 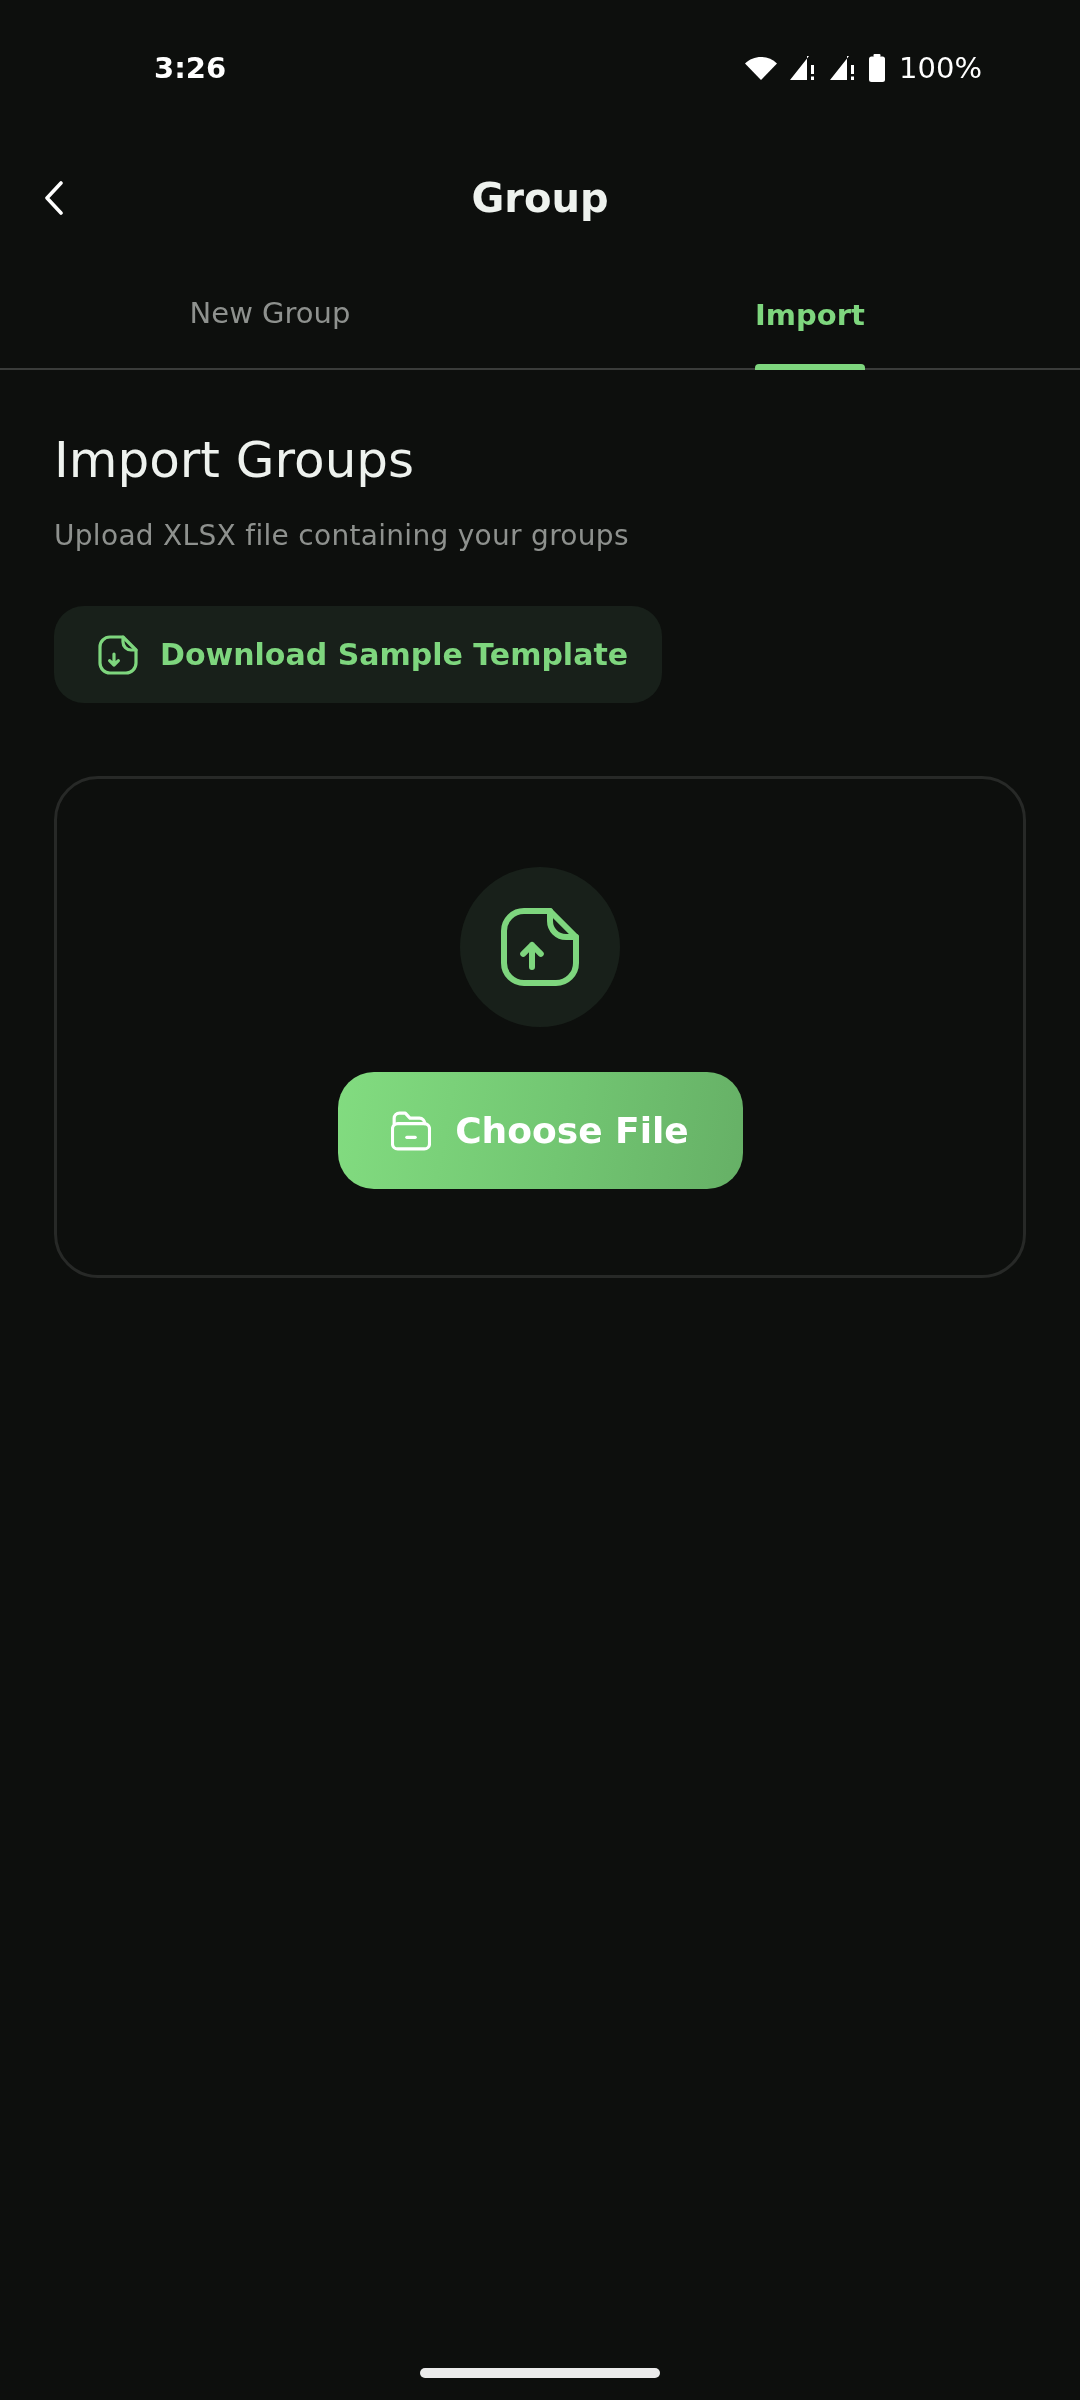 What do you see at coordinates (358, 654) in the screenshot?
I see `download-template-button: Download Sample Template` at bounding box center [358, 654].